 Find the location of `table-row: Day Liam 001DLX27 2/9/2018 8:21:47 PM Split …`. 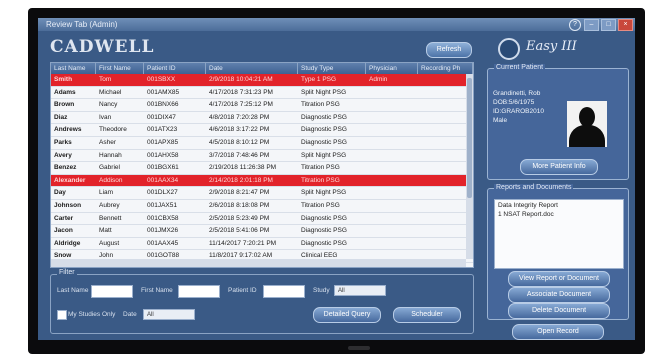

table-row: Day Liam 001DLX27 2/9/2018 8:21:47 PM Split … is located at coordinates (262, 193).